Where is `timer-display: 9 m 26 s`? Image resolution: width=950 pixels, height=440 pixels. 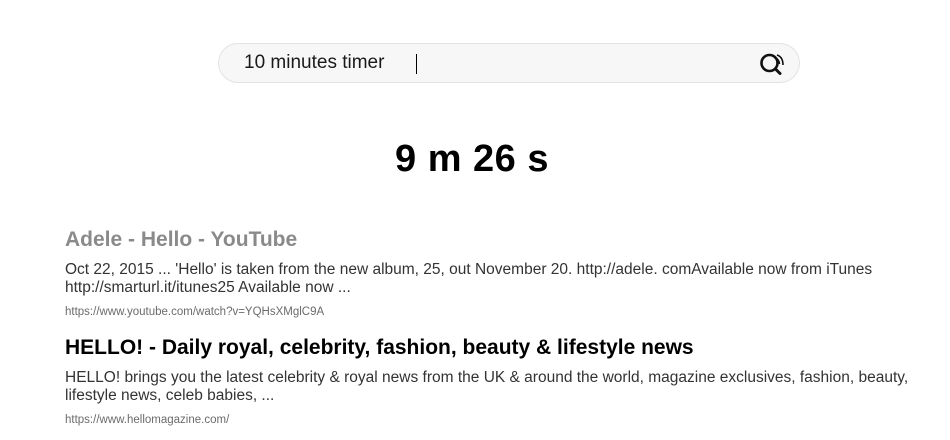 timer-display: 9 m 26 s is located at coordinates (472, 159).